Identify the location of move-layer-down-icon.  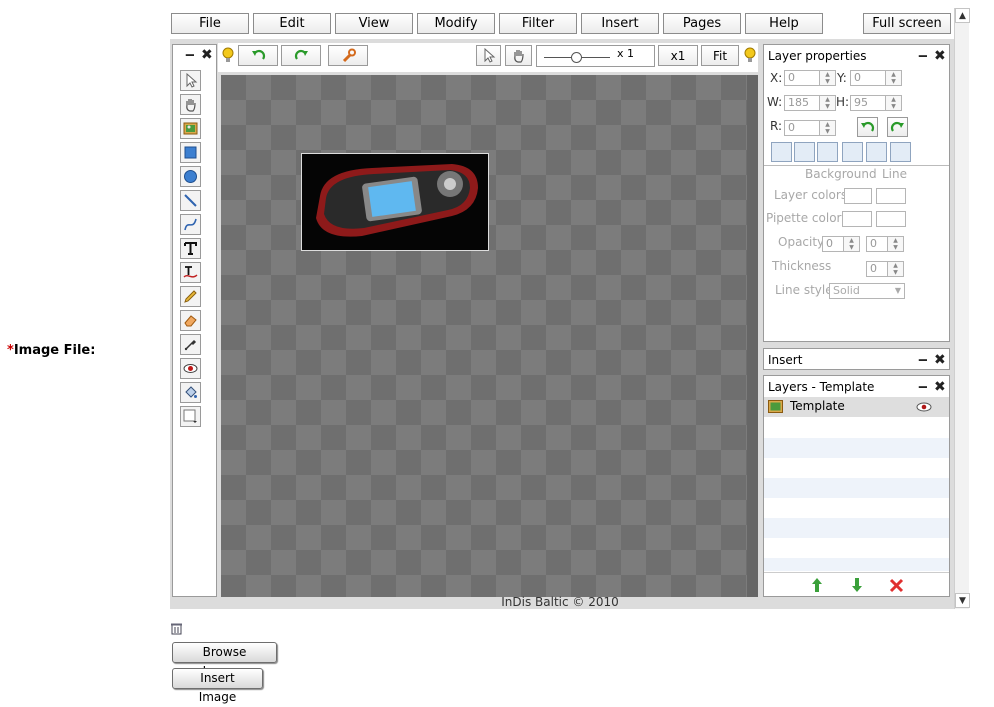
(857, 586).